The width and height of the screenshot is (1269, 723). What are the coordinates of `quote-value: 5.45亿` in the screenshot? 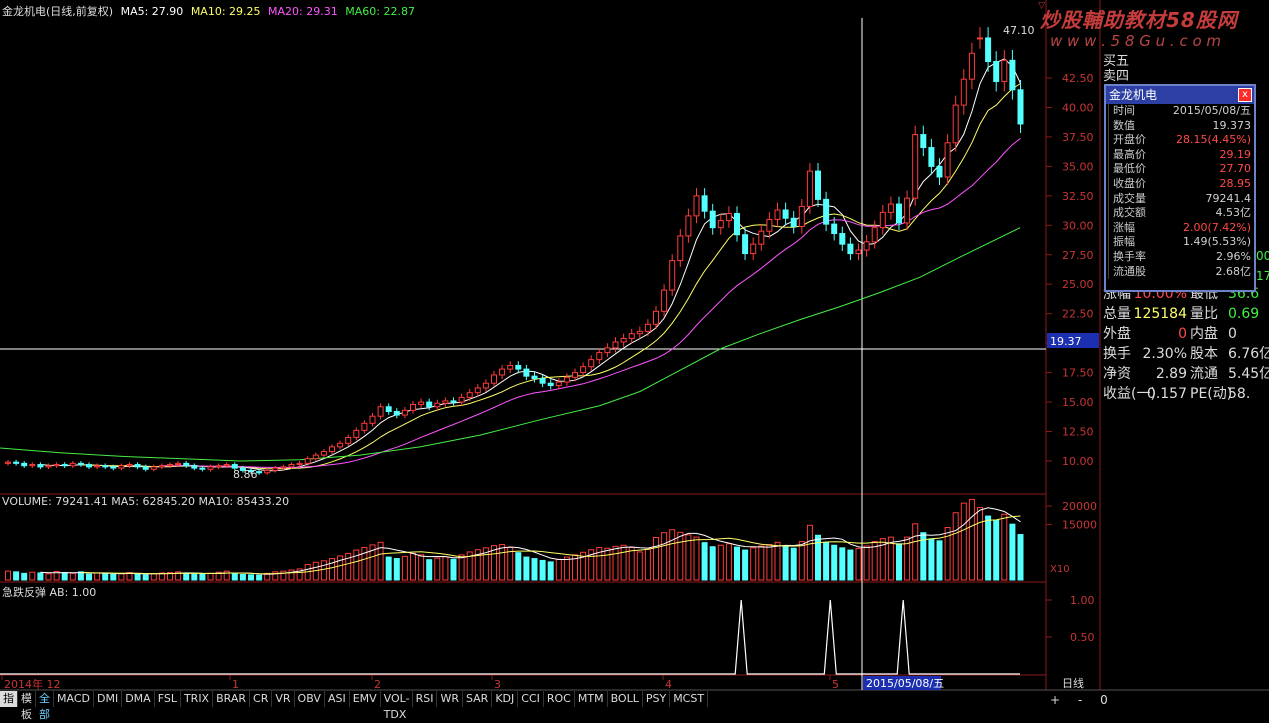 It's located at (1248, 374).